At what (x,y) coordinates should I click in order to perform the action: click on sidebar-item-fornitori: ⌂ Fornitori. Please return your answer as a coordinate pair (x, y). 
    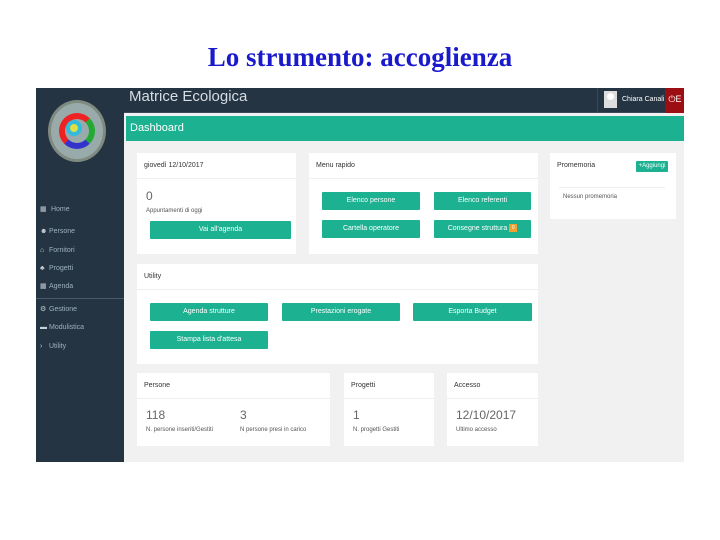
    Looking at the image, I should click on (80, 251).